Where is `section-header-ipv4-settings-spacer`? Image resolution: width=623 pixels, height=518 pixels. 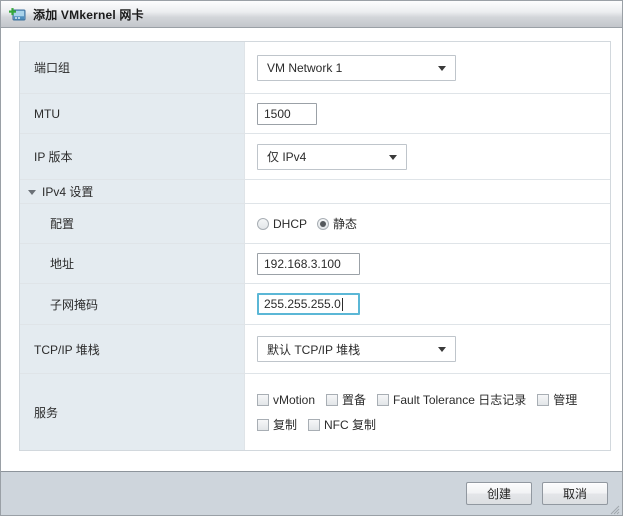
section-header-ipv4-settings-spacer is located at coordinates (427, 191).